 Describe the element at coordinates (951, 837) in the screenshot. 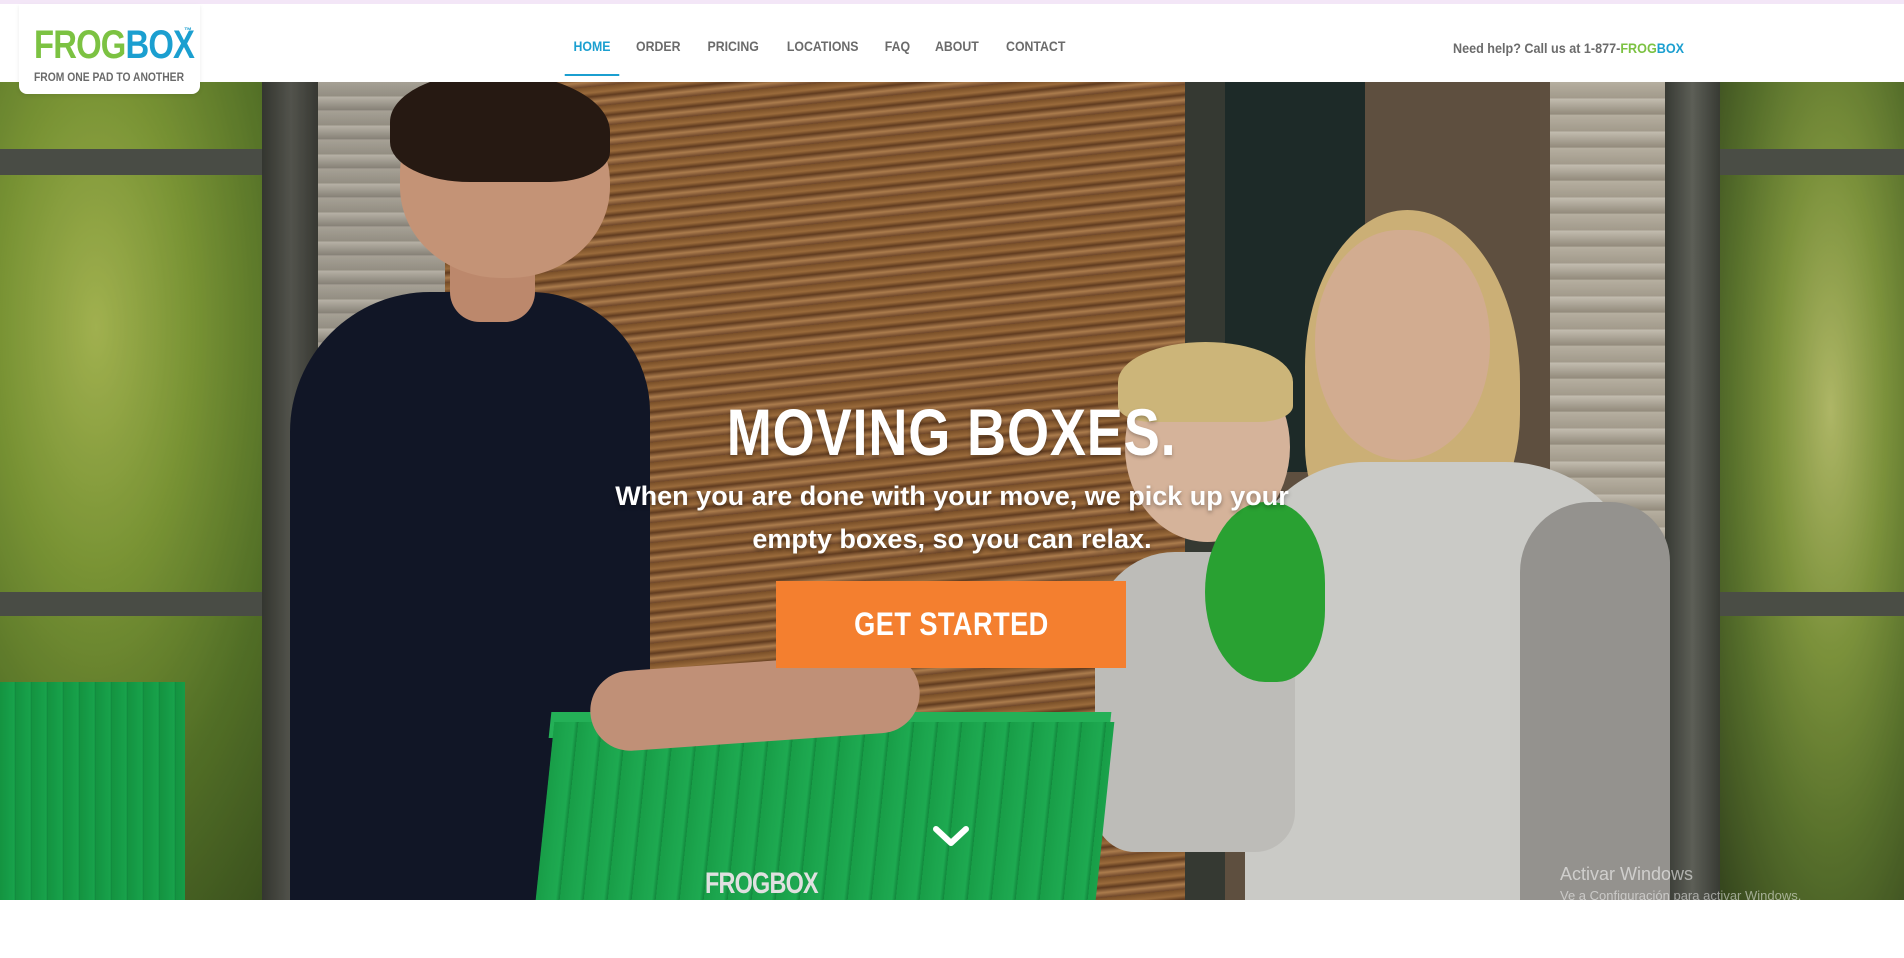

I see `chevron-down-icon` at that location.